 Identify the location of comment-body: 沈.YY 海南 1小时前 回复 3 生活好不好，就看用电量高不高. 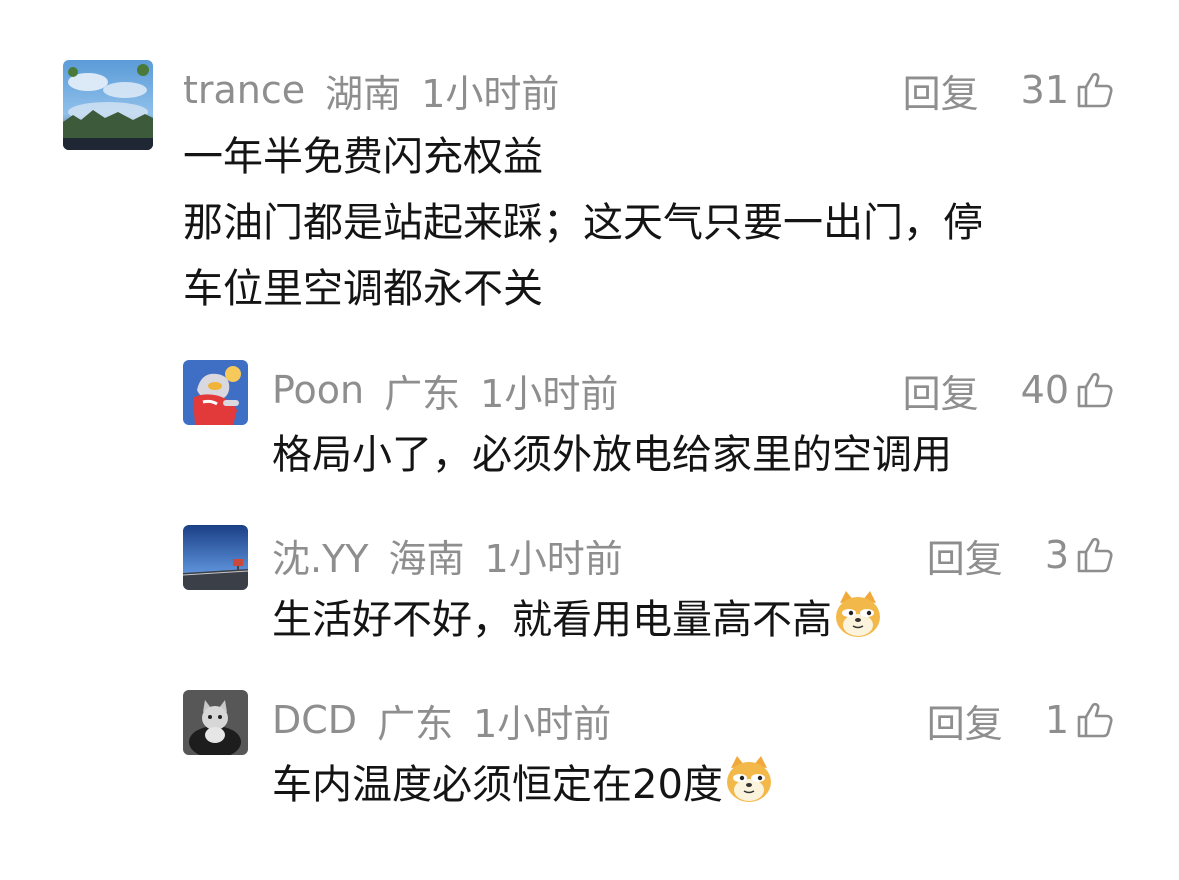
(693, 589).